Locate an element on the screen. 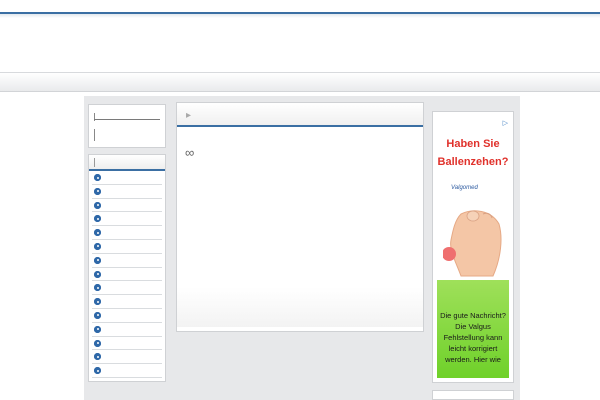 This screenshot has height=400, width=600. infinity-icon: ∞ is located at coordinates (189, 152).